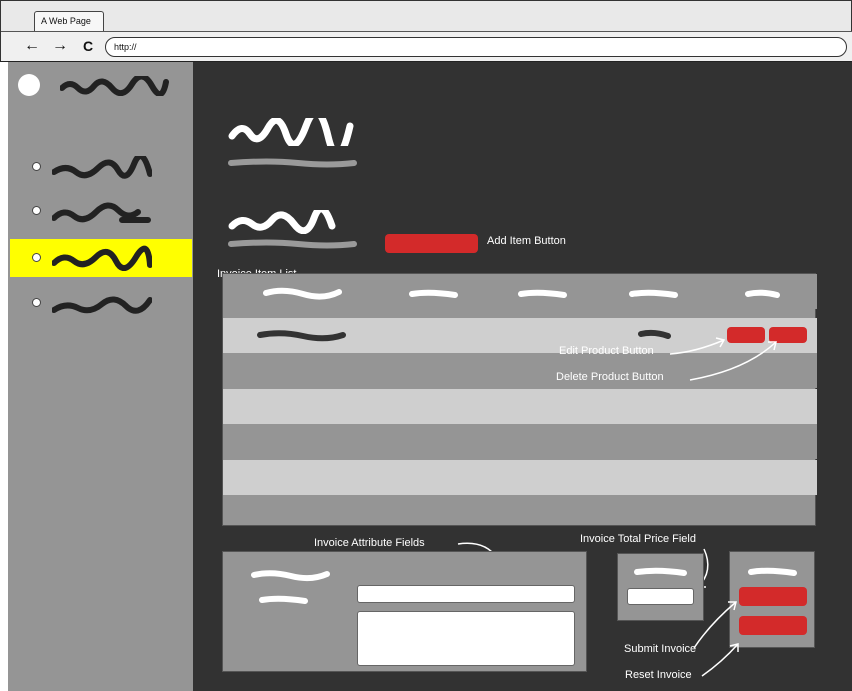  I want to click on invoice-attribute-input, so click(466, 594).